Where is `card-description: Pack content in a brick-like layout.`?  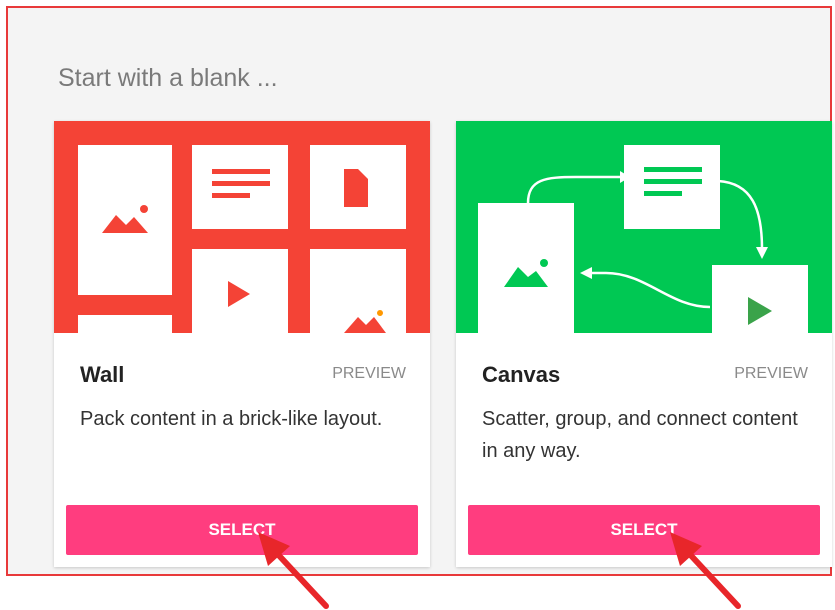 card-description: Pack content in a brick-like layout. is located at coordinates (231, 419).